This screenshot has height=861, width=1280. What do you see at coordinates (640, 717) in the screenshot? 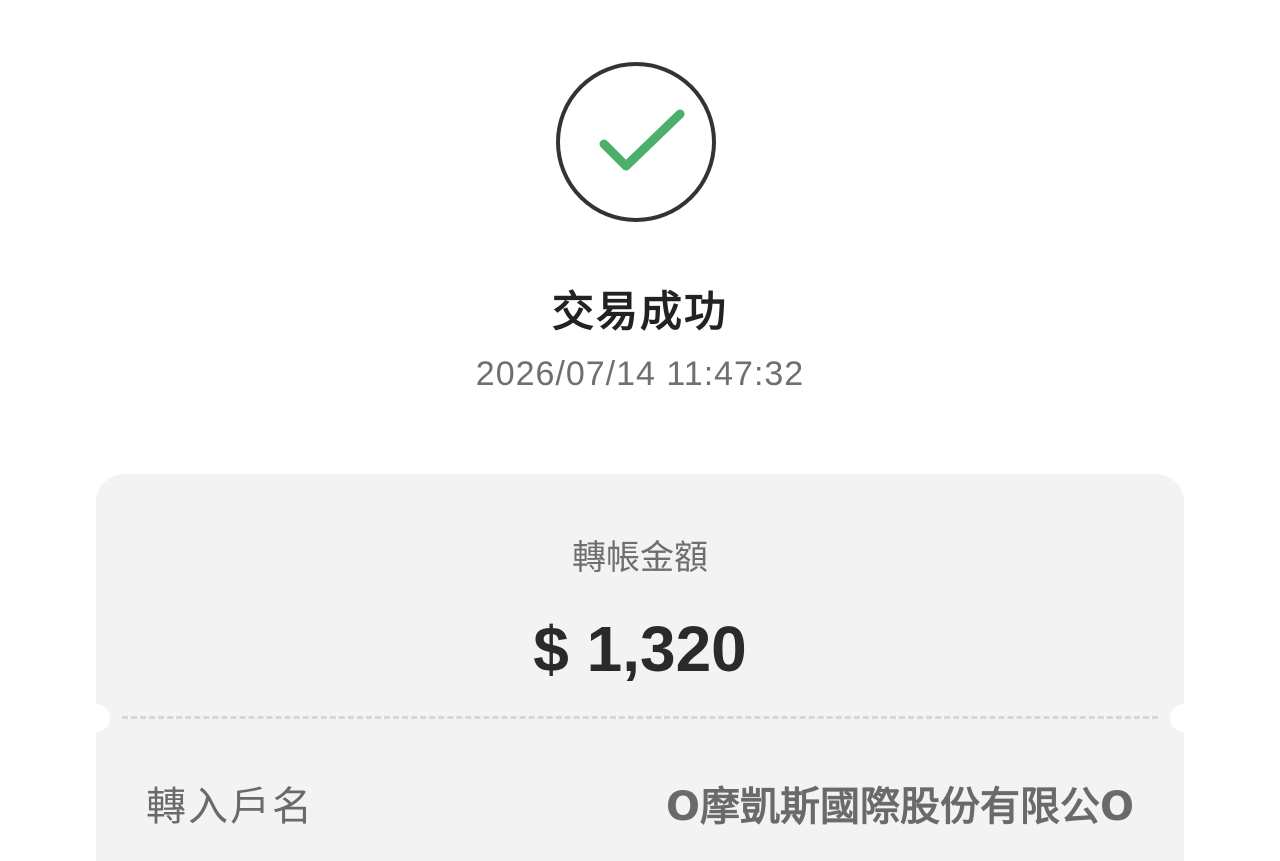
I see `card-divider` at bounding box center [640, 717].